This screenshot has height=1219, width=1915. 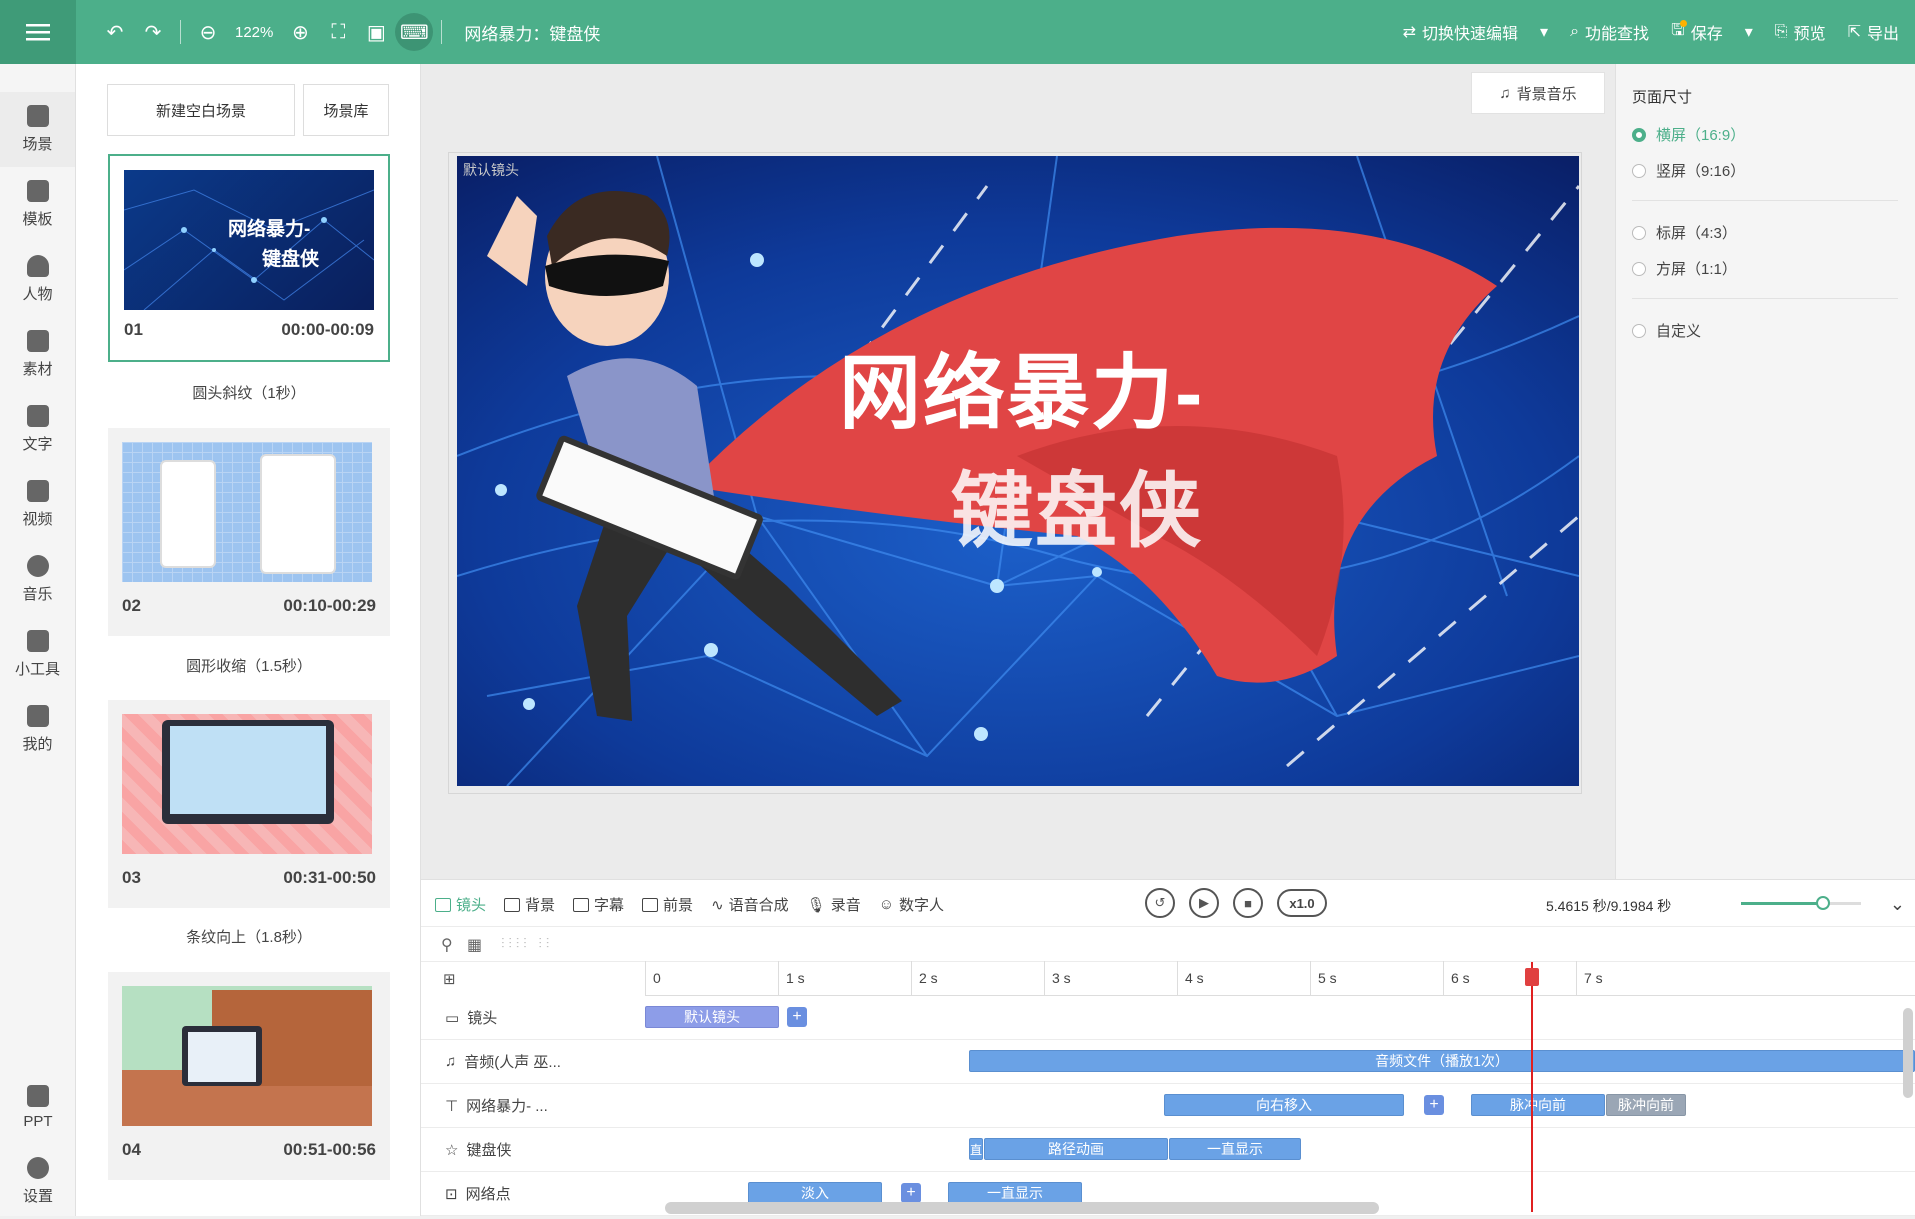 What do you see at coordinates (491, 170) in the screenshot?
I see `camera-label: 默认镜头` at bounding box center [491, 170].